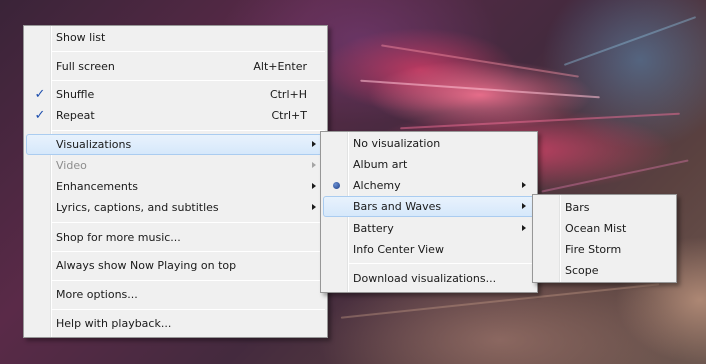 This screenshot has width=706, height=364. I want to click on album-art-label: Album art, so click(380, 164).